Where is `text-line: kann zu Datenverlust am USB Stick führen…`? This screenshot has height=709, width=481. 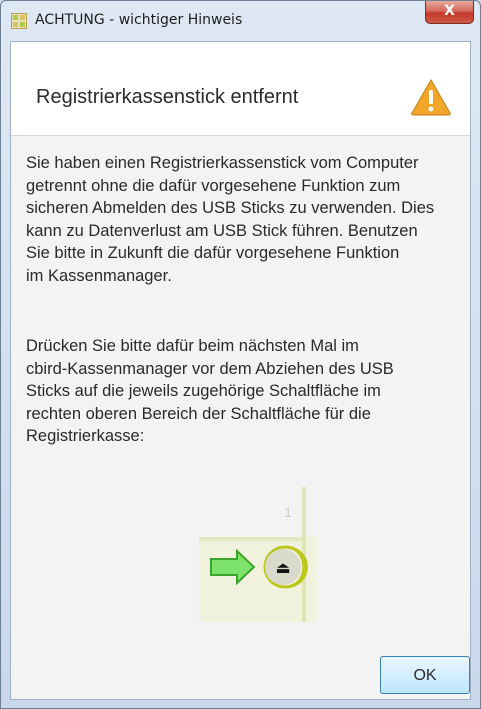 text-line: kann zu Datenverlust am USB Stick führen… is located at coordinates (222, 230).